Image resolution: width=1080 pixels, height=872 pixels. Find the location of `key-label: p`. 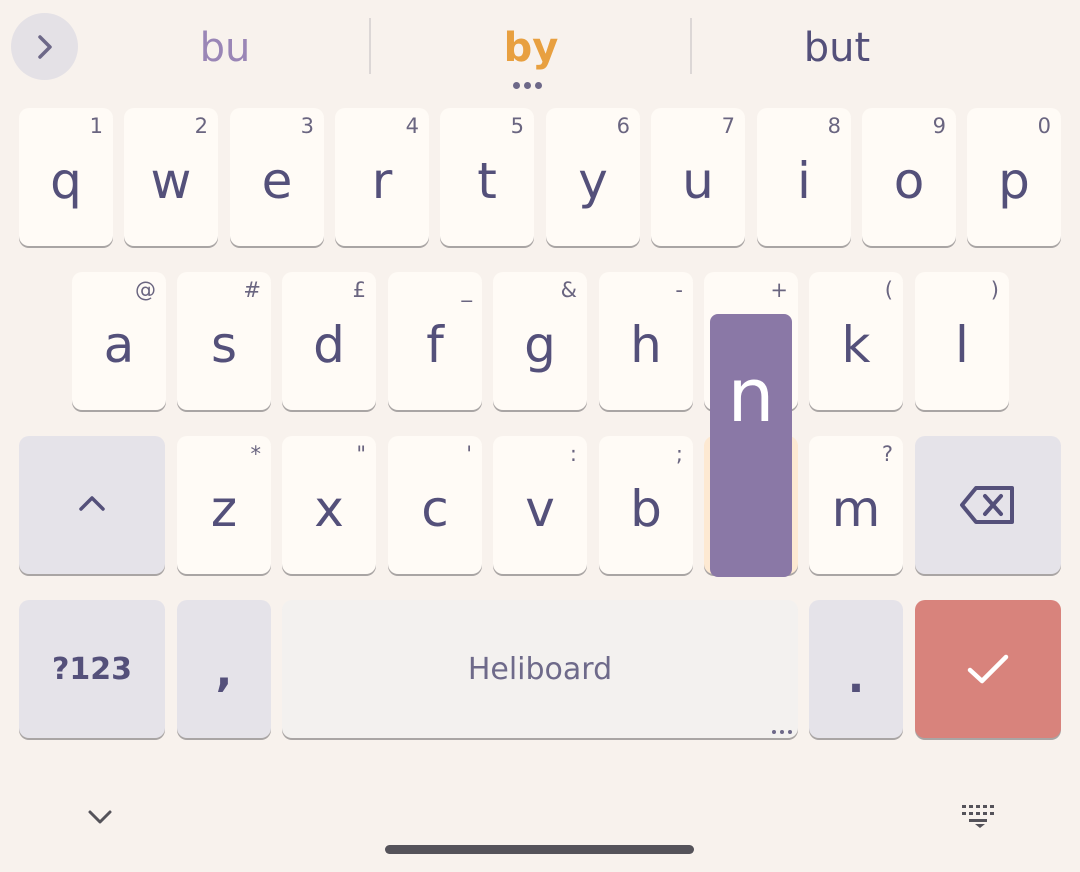

key-label: p is located at coordinates (1014, 181).